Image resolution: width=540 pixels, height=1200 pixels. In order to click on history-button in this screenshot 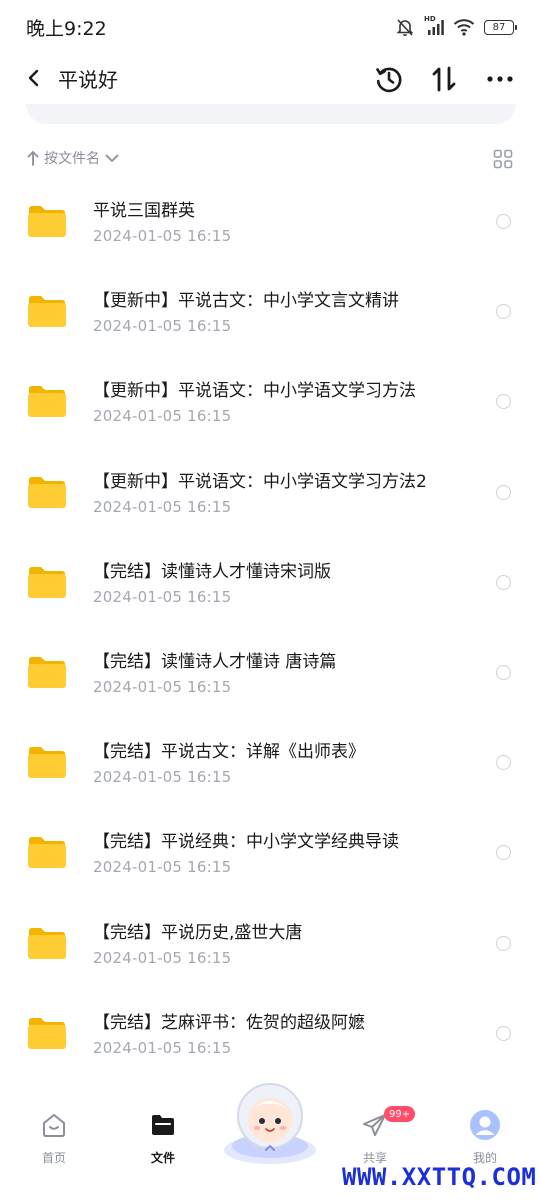, I will do `click(389, 79)`.